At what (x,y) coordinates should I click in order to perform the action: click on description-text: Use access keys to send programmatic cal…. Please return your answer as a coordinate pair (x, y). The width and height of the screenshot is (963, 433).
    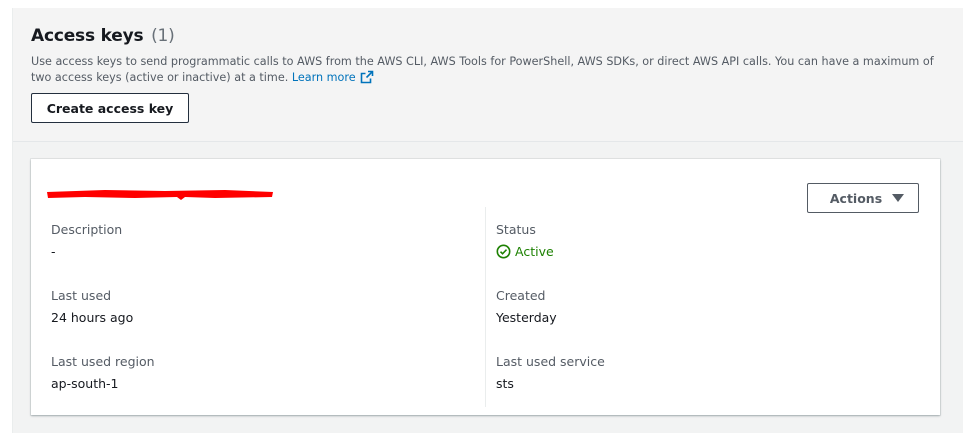
    Looking at the image, I should click on (482, 69).